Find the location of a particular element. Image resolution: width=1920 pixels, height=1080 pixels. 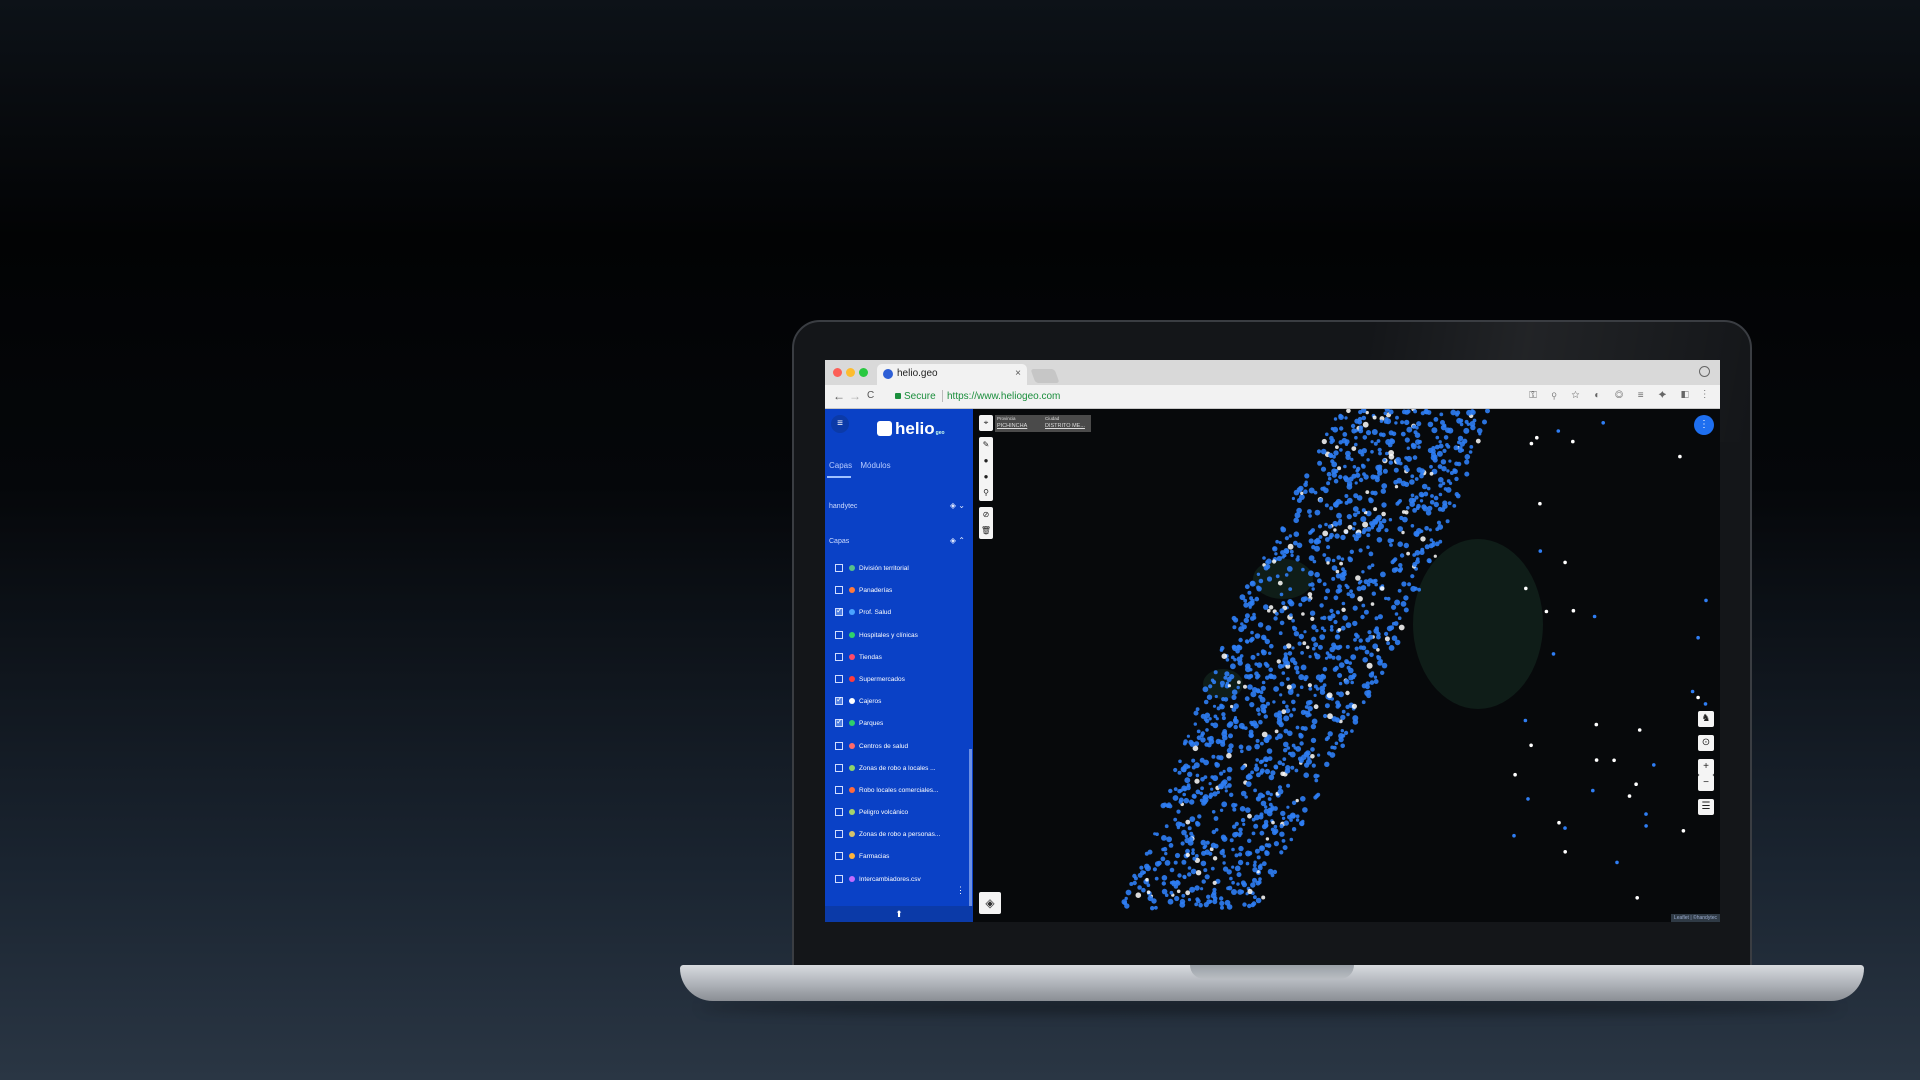

new-tab-button is located at coordinates (1045, 376).